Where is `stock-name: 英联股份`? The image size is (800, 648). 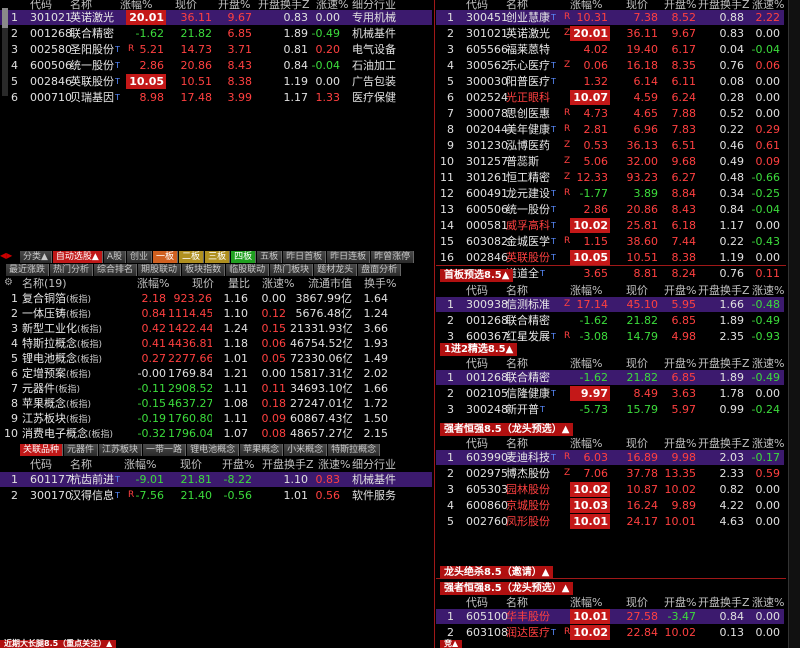 stock-name: 英联股份 is located at coordinates (92, 81).